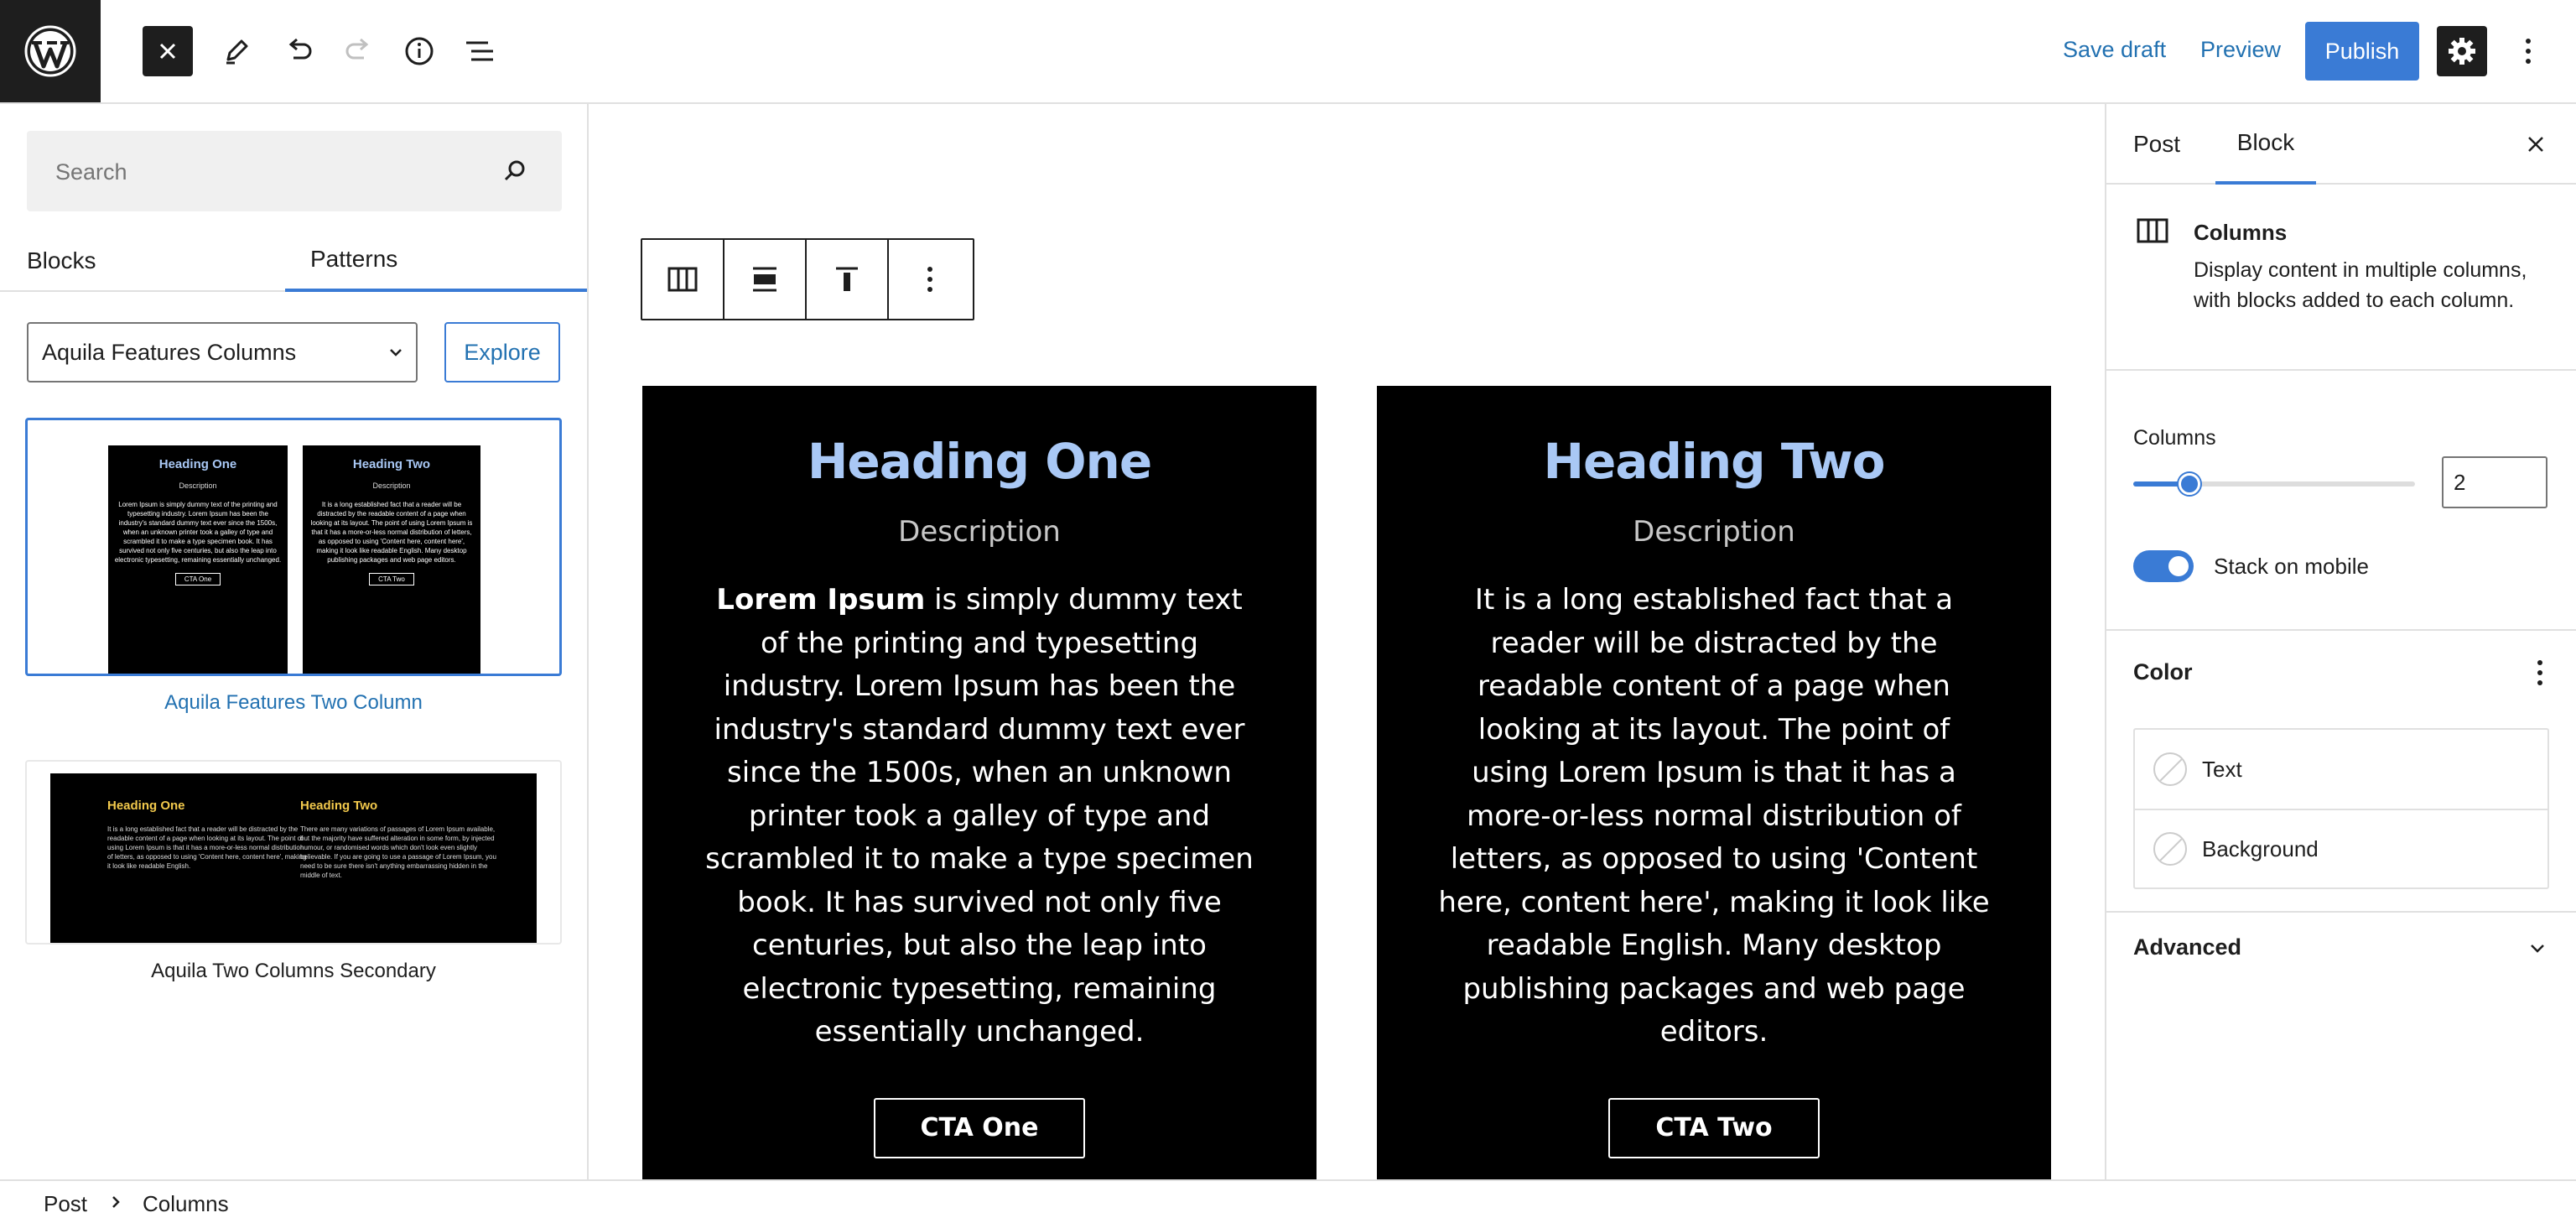 Image resolution: width=2576 pixels, height=1223 pixels. I want to click on mini-heading: Heading Two, so click(339, 806).